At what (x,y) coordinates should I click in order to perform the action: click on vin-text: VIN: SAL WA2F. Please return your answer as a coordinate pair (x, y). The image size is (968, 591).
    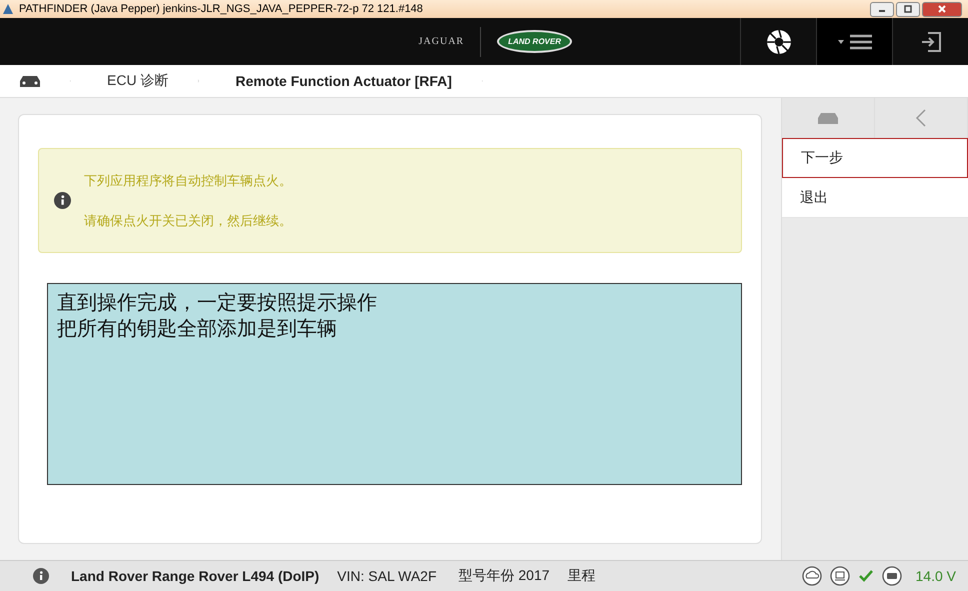
    Looking at the image, I should click on (386, 576).